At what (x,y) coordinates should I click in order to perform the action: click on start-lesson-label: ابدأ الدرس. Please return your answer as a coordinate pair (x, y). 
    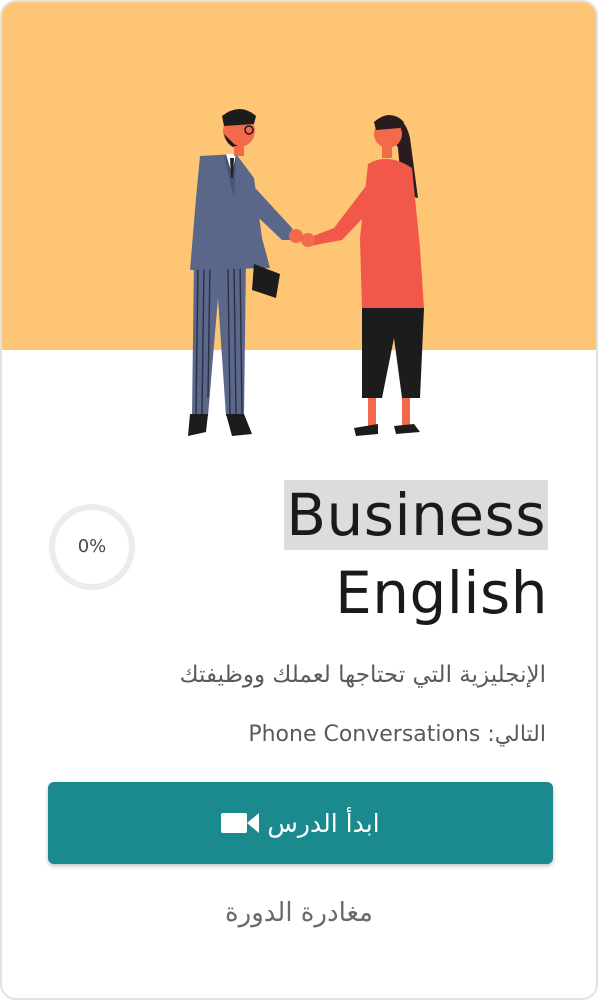
    Looking at the image, I should click on (323, 823).